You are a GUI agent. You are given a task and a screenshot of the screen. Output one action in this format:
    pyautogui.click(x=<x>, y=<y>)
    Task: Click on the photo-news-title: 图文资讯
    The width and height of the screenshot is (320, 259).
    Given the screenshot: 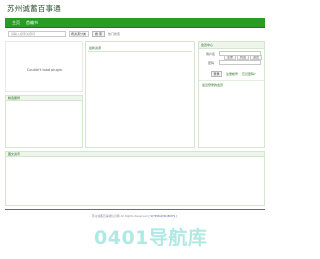 What is the action you would take?
    pyautogui.click(x=135, y=154)
    